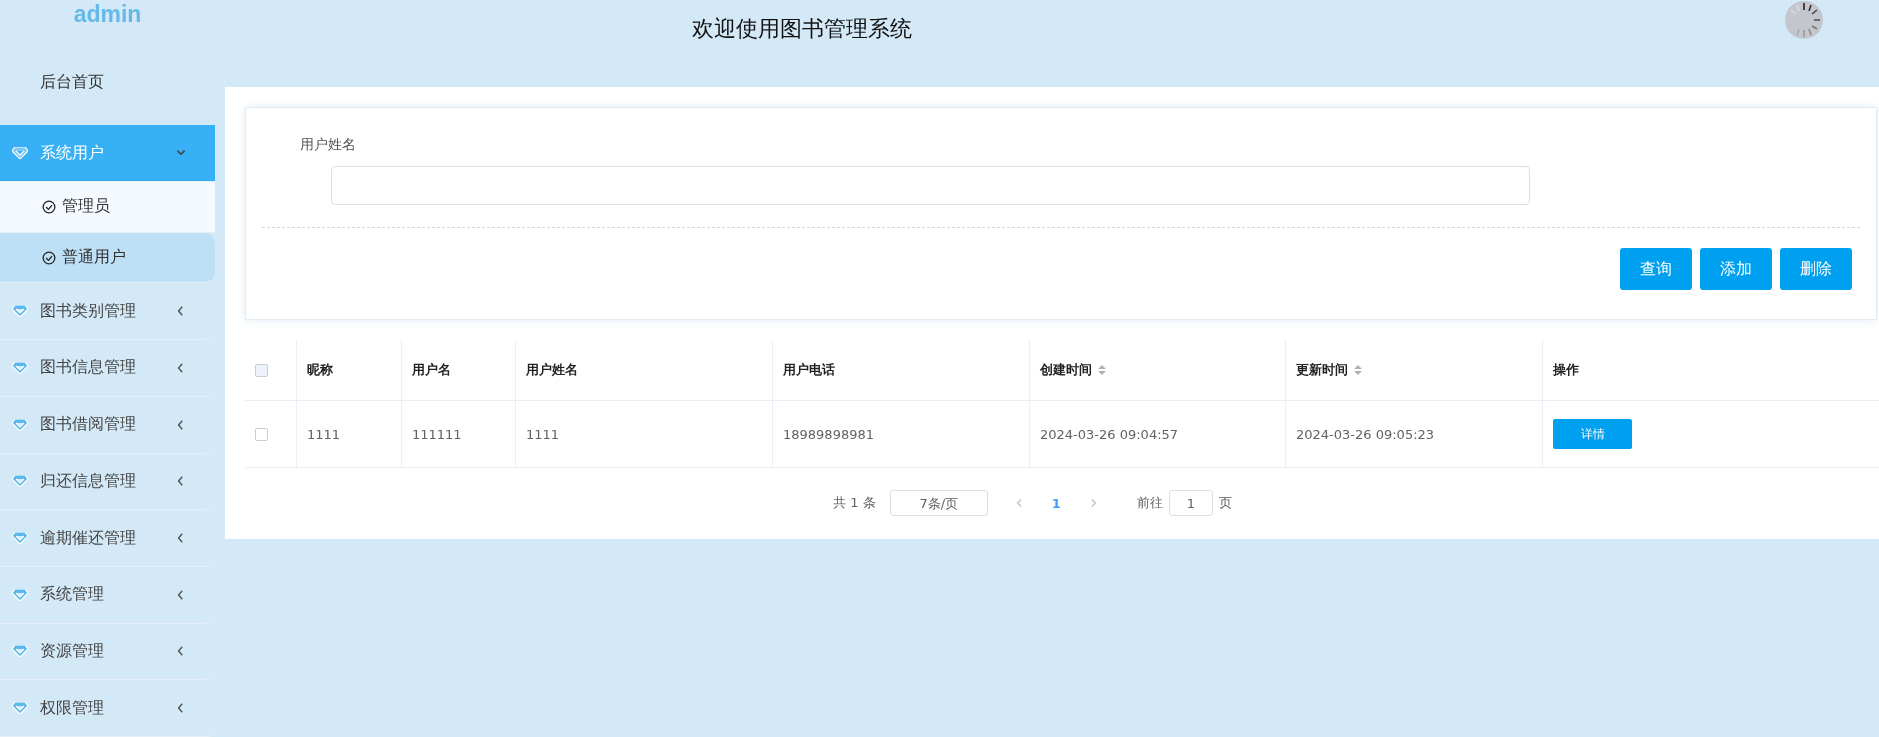 Image resolution: width=1879 pixels, height=737 pixels. What do you see at coordinates (107, 14) in the screenshot?
I see `logo-text: admin` at bounding box center [107, 14].